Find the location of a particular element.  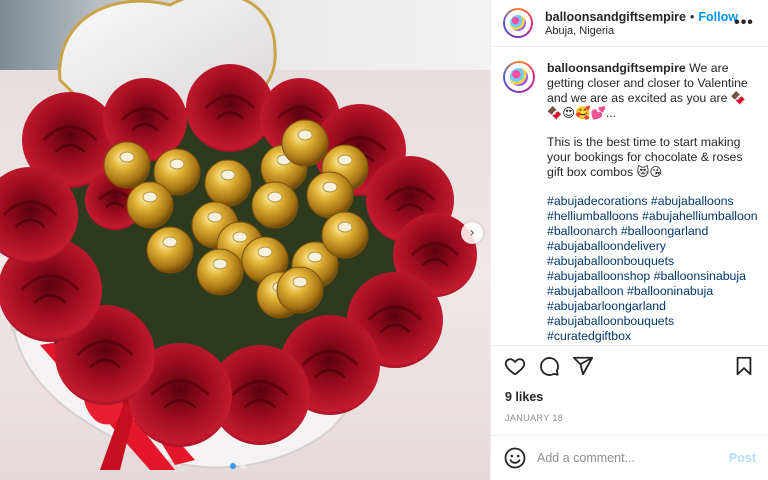

hashtag-line: #balloonarch #balloongarland is located at coordinates (652, 231).